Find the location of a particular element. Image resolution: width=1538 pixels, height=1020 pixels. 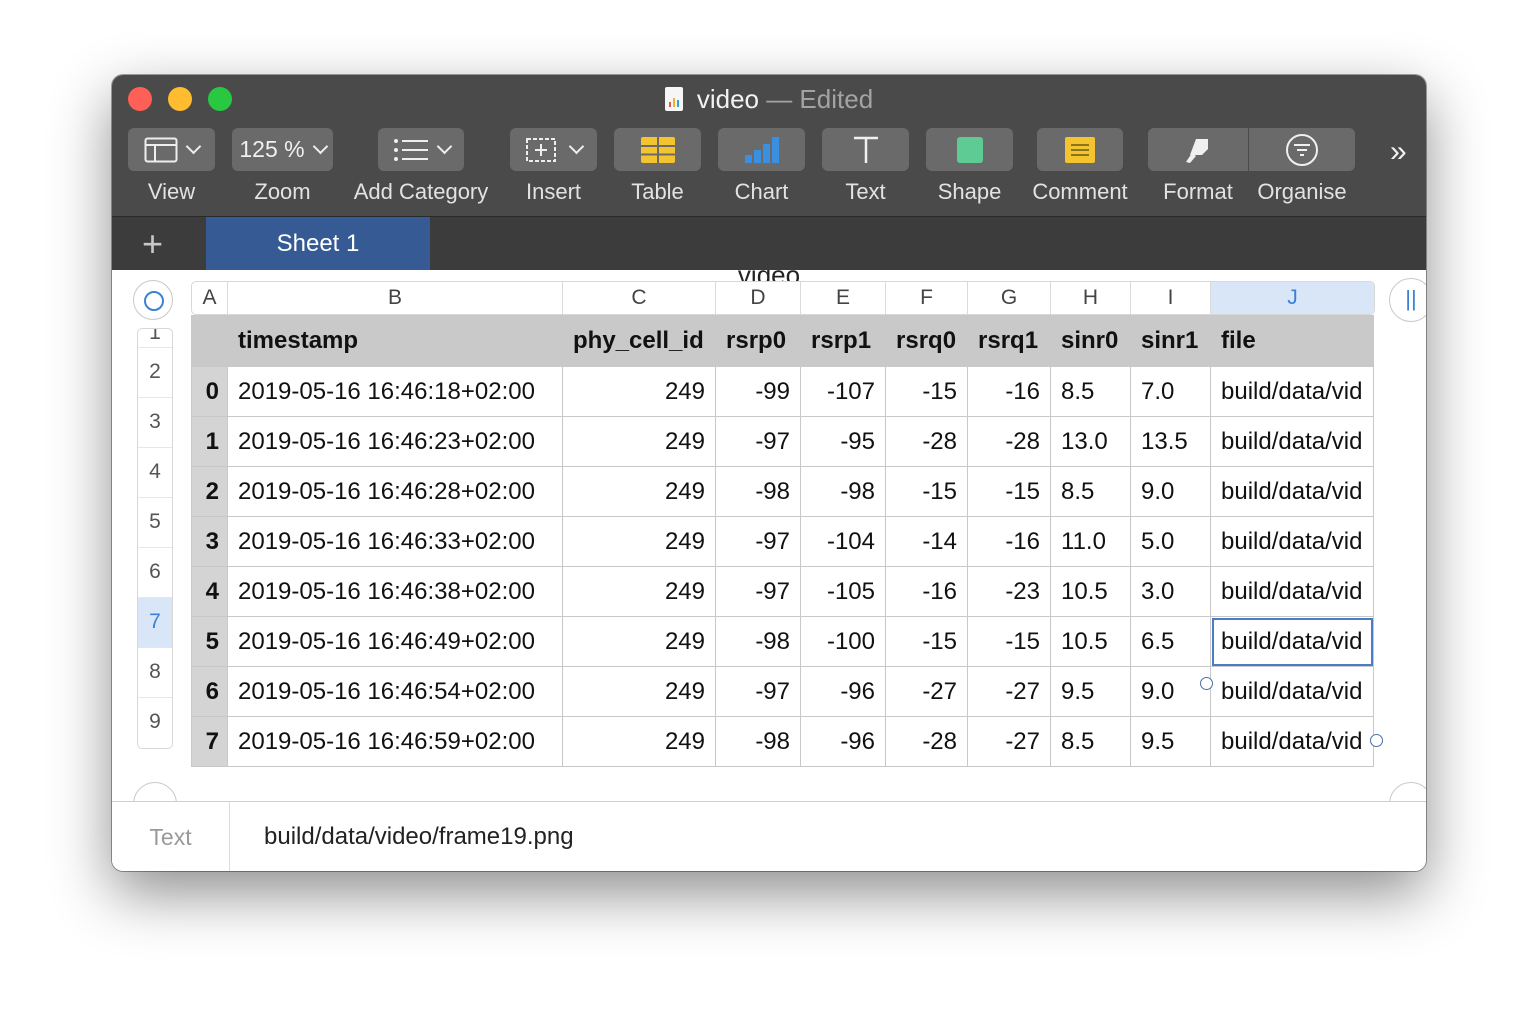

table-cell: 2019-05-16 16:46:38+02:00 is located at coordinates (395, 591).